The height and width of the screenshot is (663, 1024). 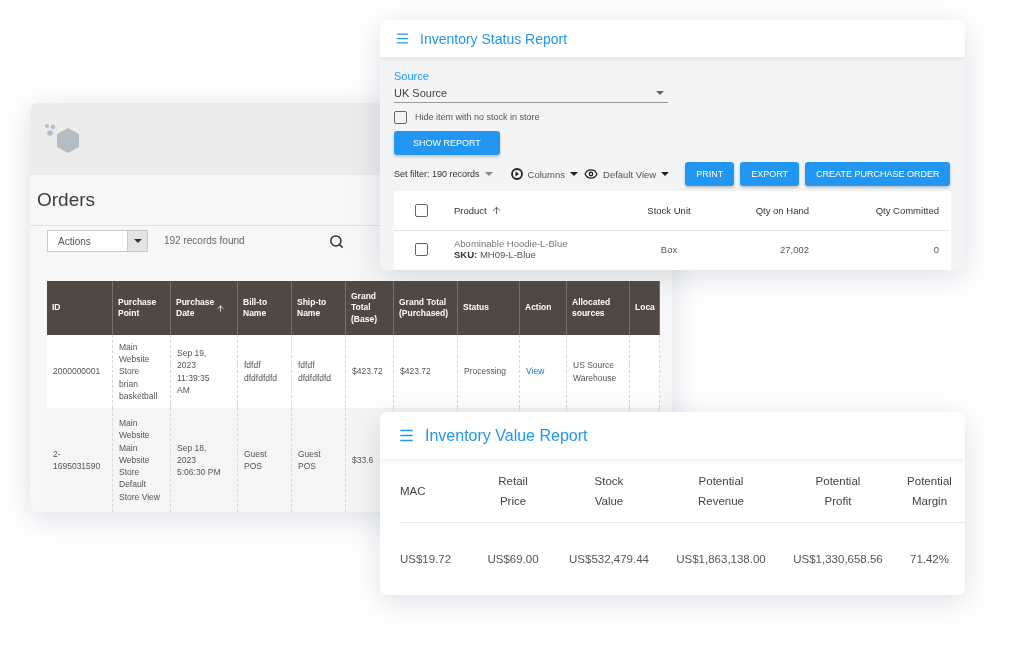 What do you see at coordinates (838, 559) in the screenshot?
I see `table-cell-text: US$1,330,658.56` at bounding box center [838, 559].